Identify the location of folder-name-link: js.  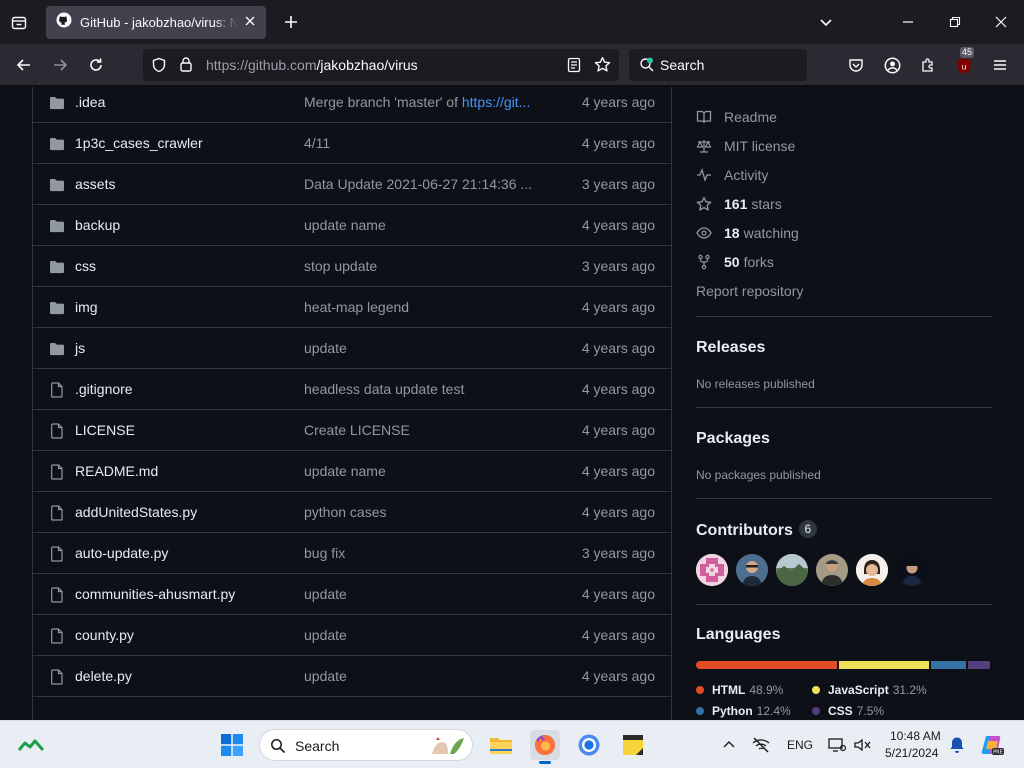
(80, 348).